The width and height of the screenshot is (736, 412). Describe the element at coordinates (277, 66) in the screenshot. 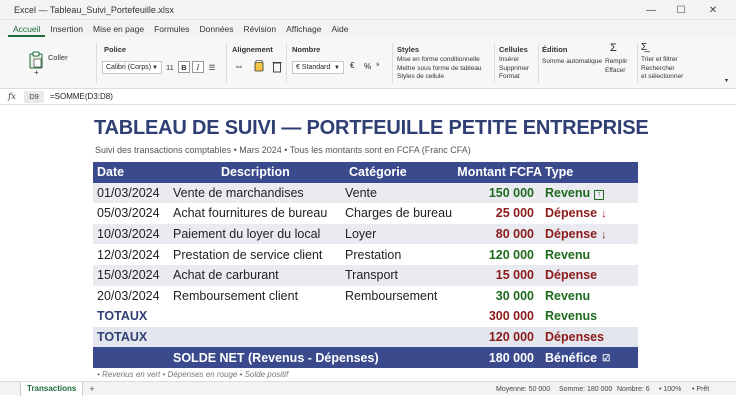

I see `trash-icon` at that location.